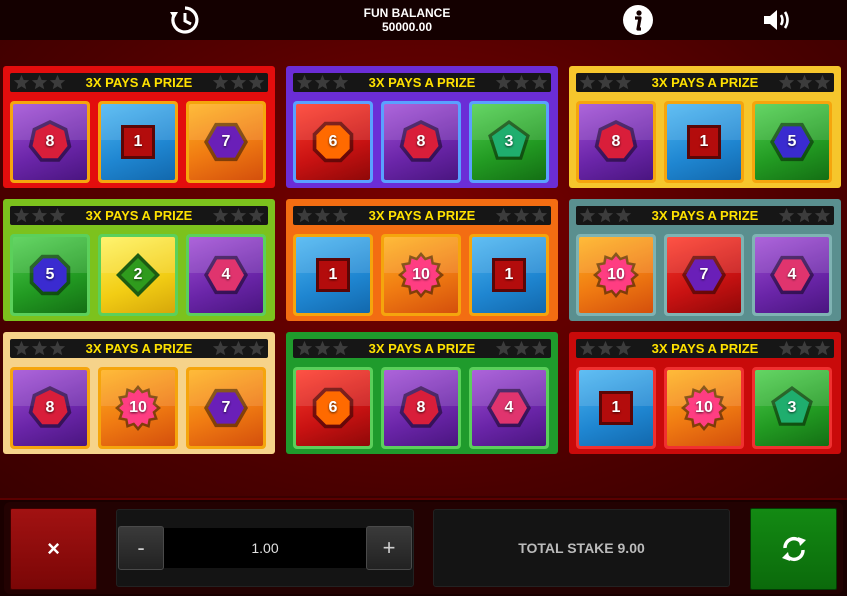 Image resolution: width=847 pixels, height=596 pixels. I want to click on scratch-card: 3X PAYS A PRIZE 8 1 7, so click(139, 127).